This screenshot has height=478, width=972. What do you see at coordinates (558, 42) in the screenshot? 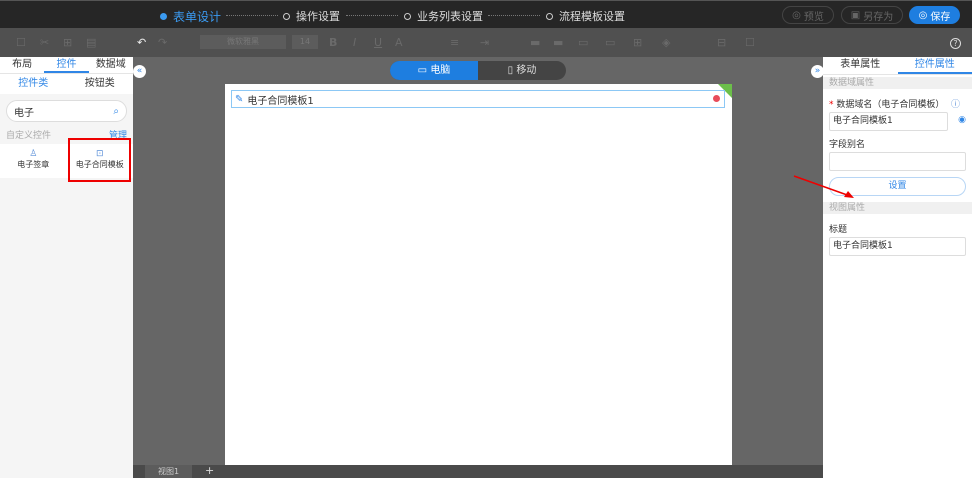
I see `split-icon: ▬` at bounding box center [558, 42].